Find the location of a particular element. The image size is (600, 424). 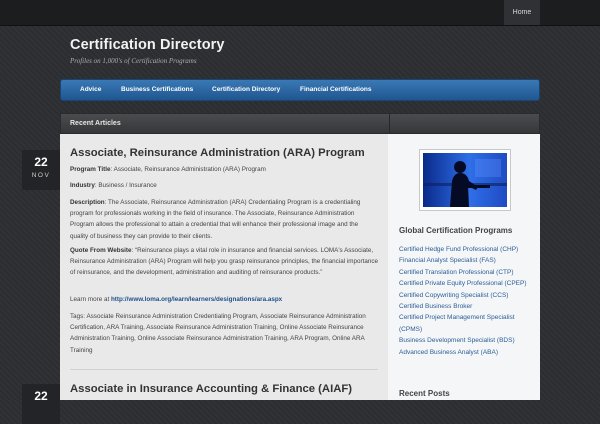

post-date-month: NOV is located at coordinates (41, 175).